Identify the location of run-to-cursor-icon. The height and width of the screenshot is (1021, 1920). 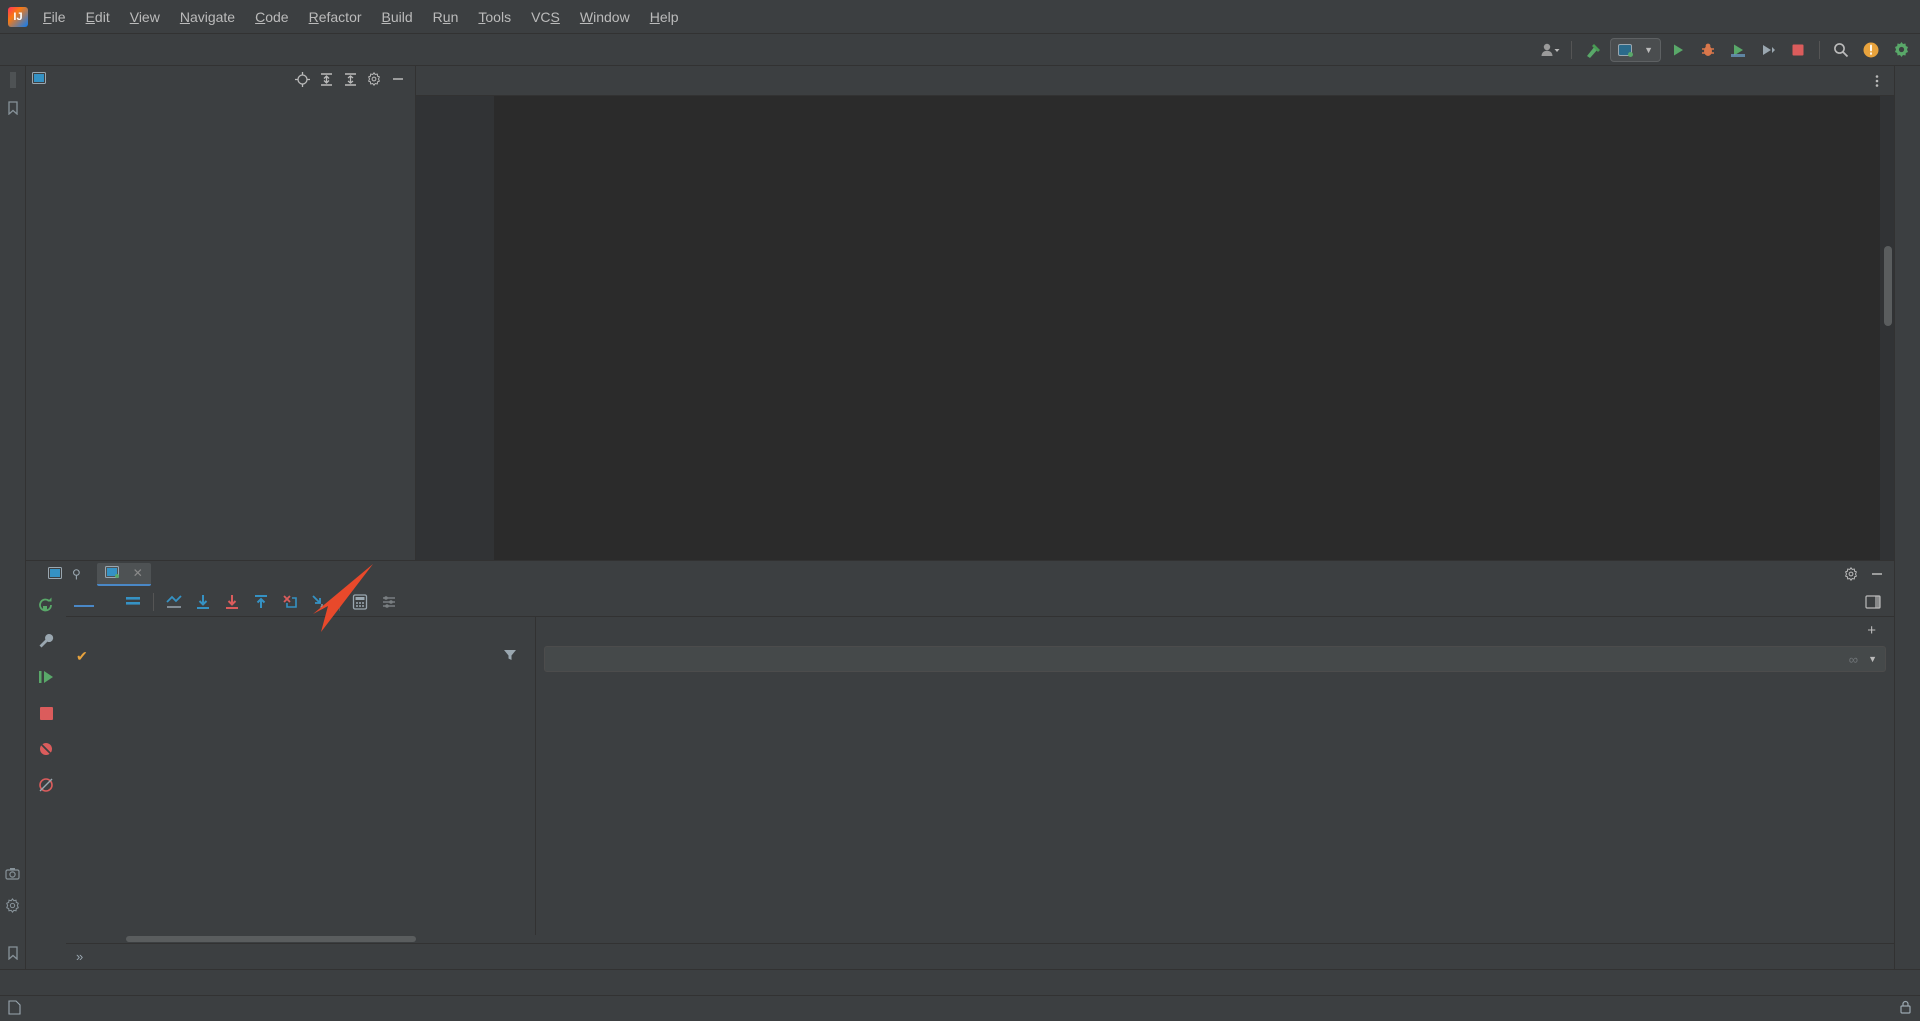
(319, 602).